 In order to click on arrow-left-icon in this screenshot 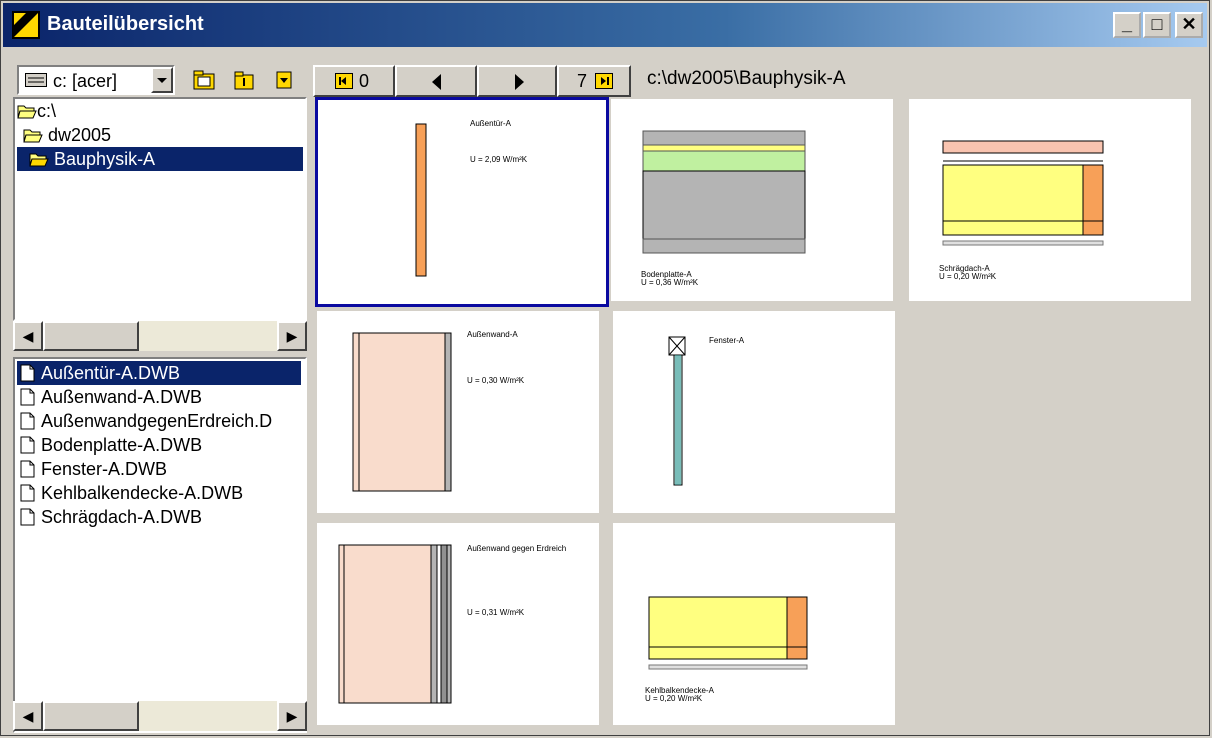, I will do `click(436, 82)`.